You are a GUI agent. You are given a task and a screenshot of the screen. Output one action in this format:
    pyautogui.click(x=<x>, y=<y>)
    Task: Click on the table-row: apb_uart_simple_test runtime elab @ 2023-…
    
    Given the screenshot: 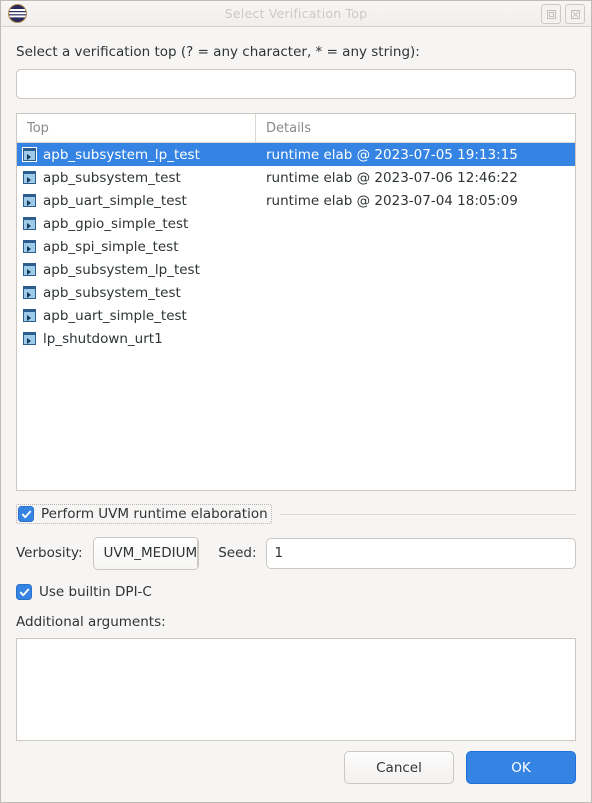 What is the action you would take?
    pyautogui.click(x=296, y=200)
    